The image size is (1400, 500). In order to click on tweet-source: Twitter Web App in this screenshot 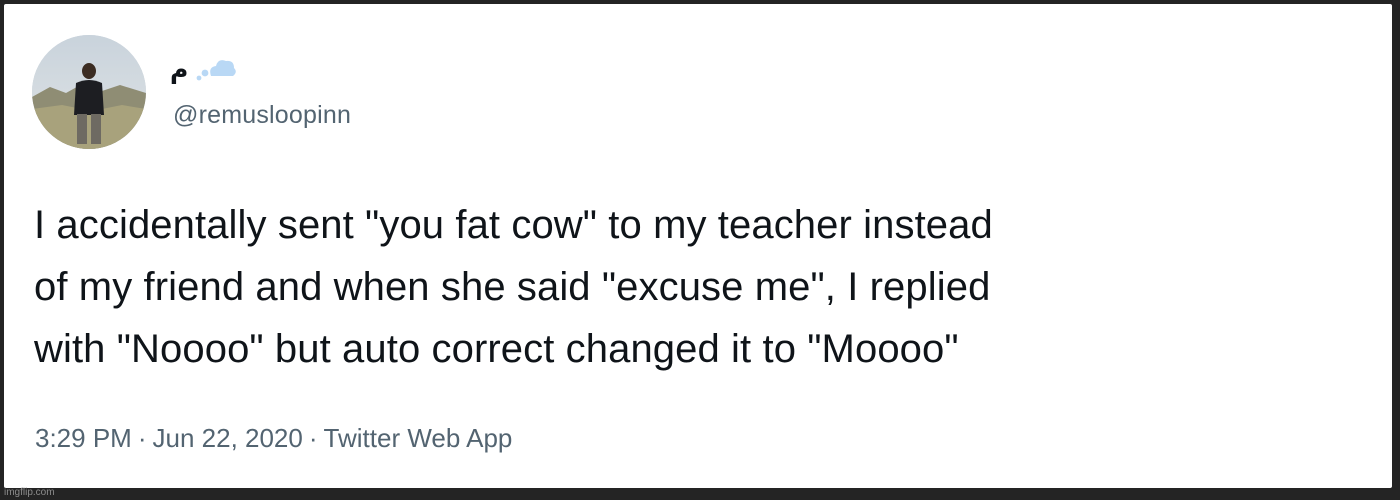, I will do `click(418, 438)`.